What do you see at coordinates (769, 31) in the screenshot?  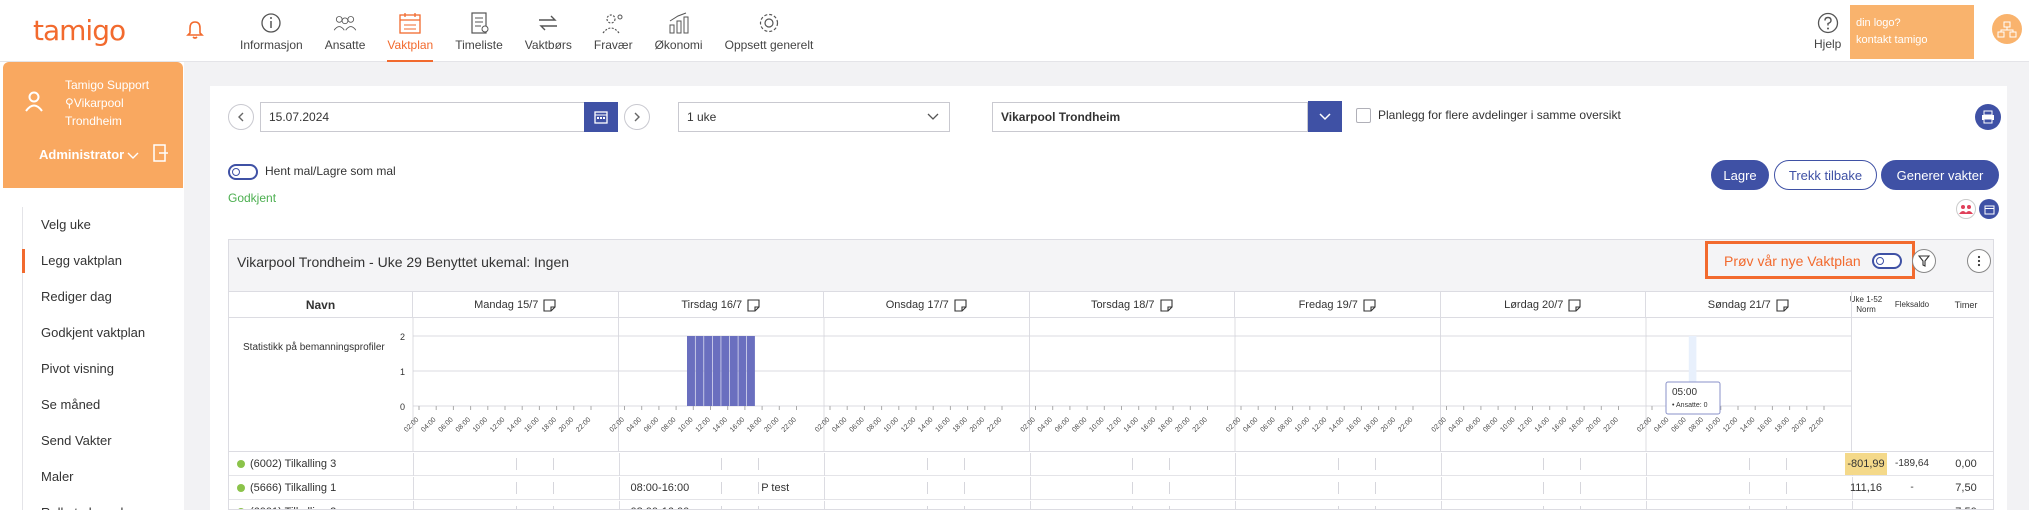 I see `nav-oppsett: Oppsett generelt` at bounding box center [769, 31].